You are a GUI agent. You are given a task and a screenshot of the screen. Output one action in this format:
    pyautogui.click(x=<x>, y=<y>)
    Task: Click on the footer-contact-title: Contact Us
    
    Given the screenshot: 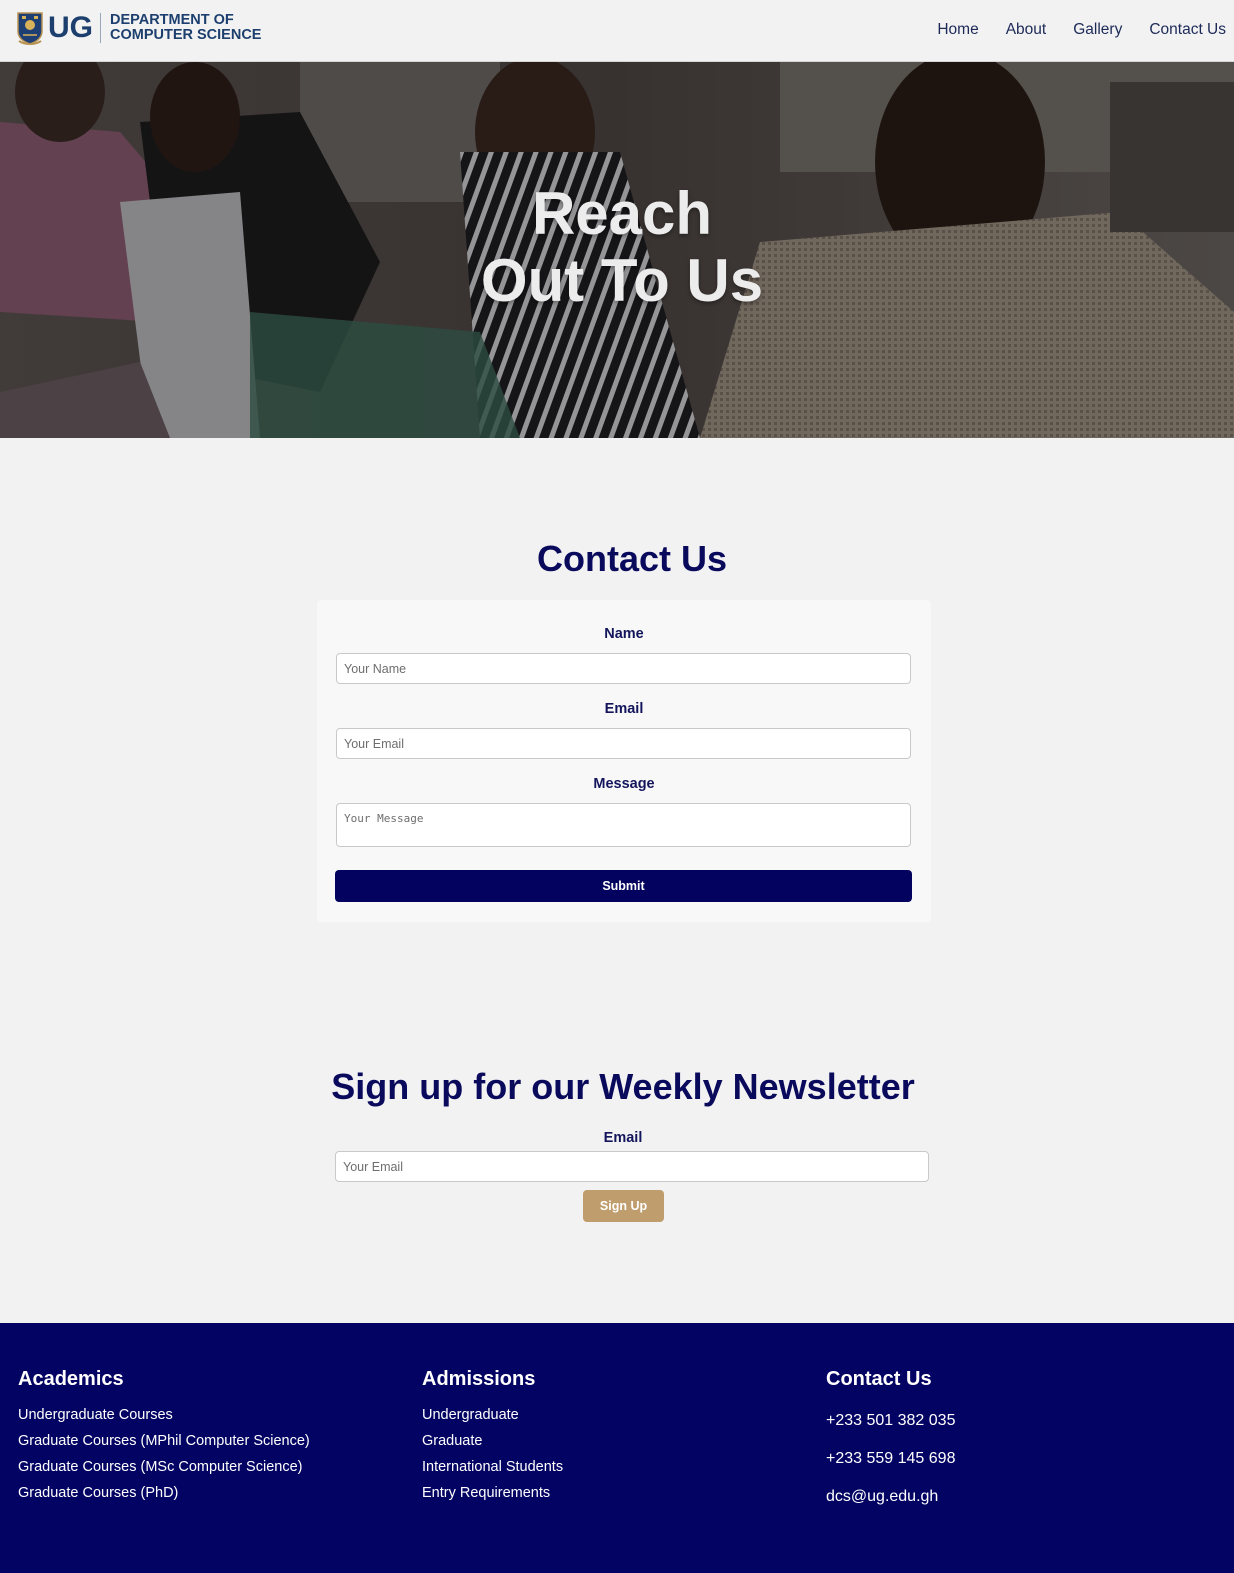 What is the action you would take?
    pyautogui.click(x=879, y=1379)
    